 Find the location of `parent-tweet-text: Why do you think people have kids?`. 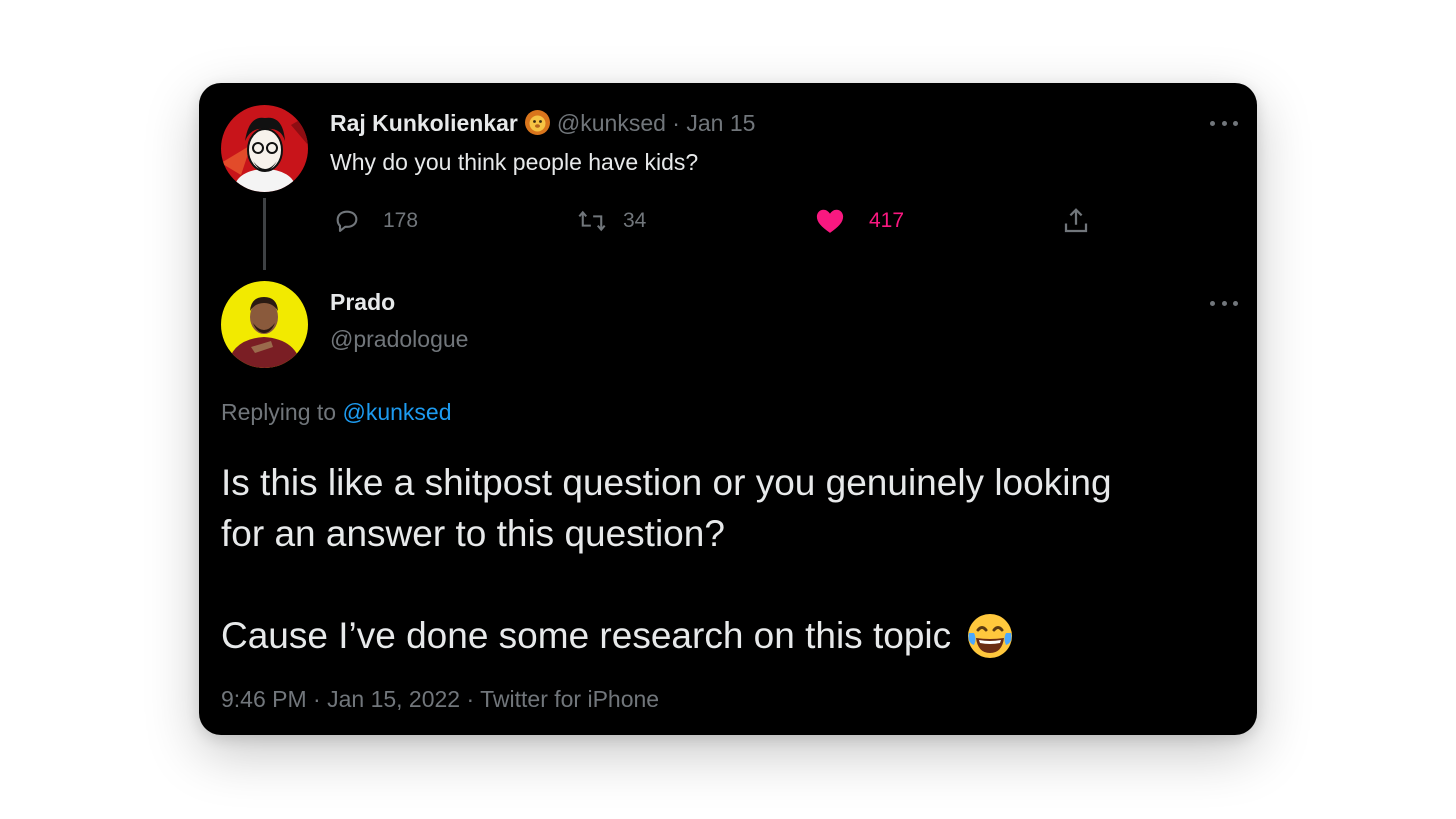

parent-tweet-text: Why do you think people have kids? is located at coordinates (514, 162).